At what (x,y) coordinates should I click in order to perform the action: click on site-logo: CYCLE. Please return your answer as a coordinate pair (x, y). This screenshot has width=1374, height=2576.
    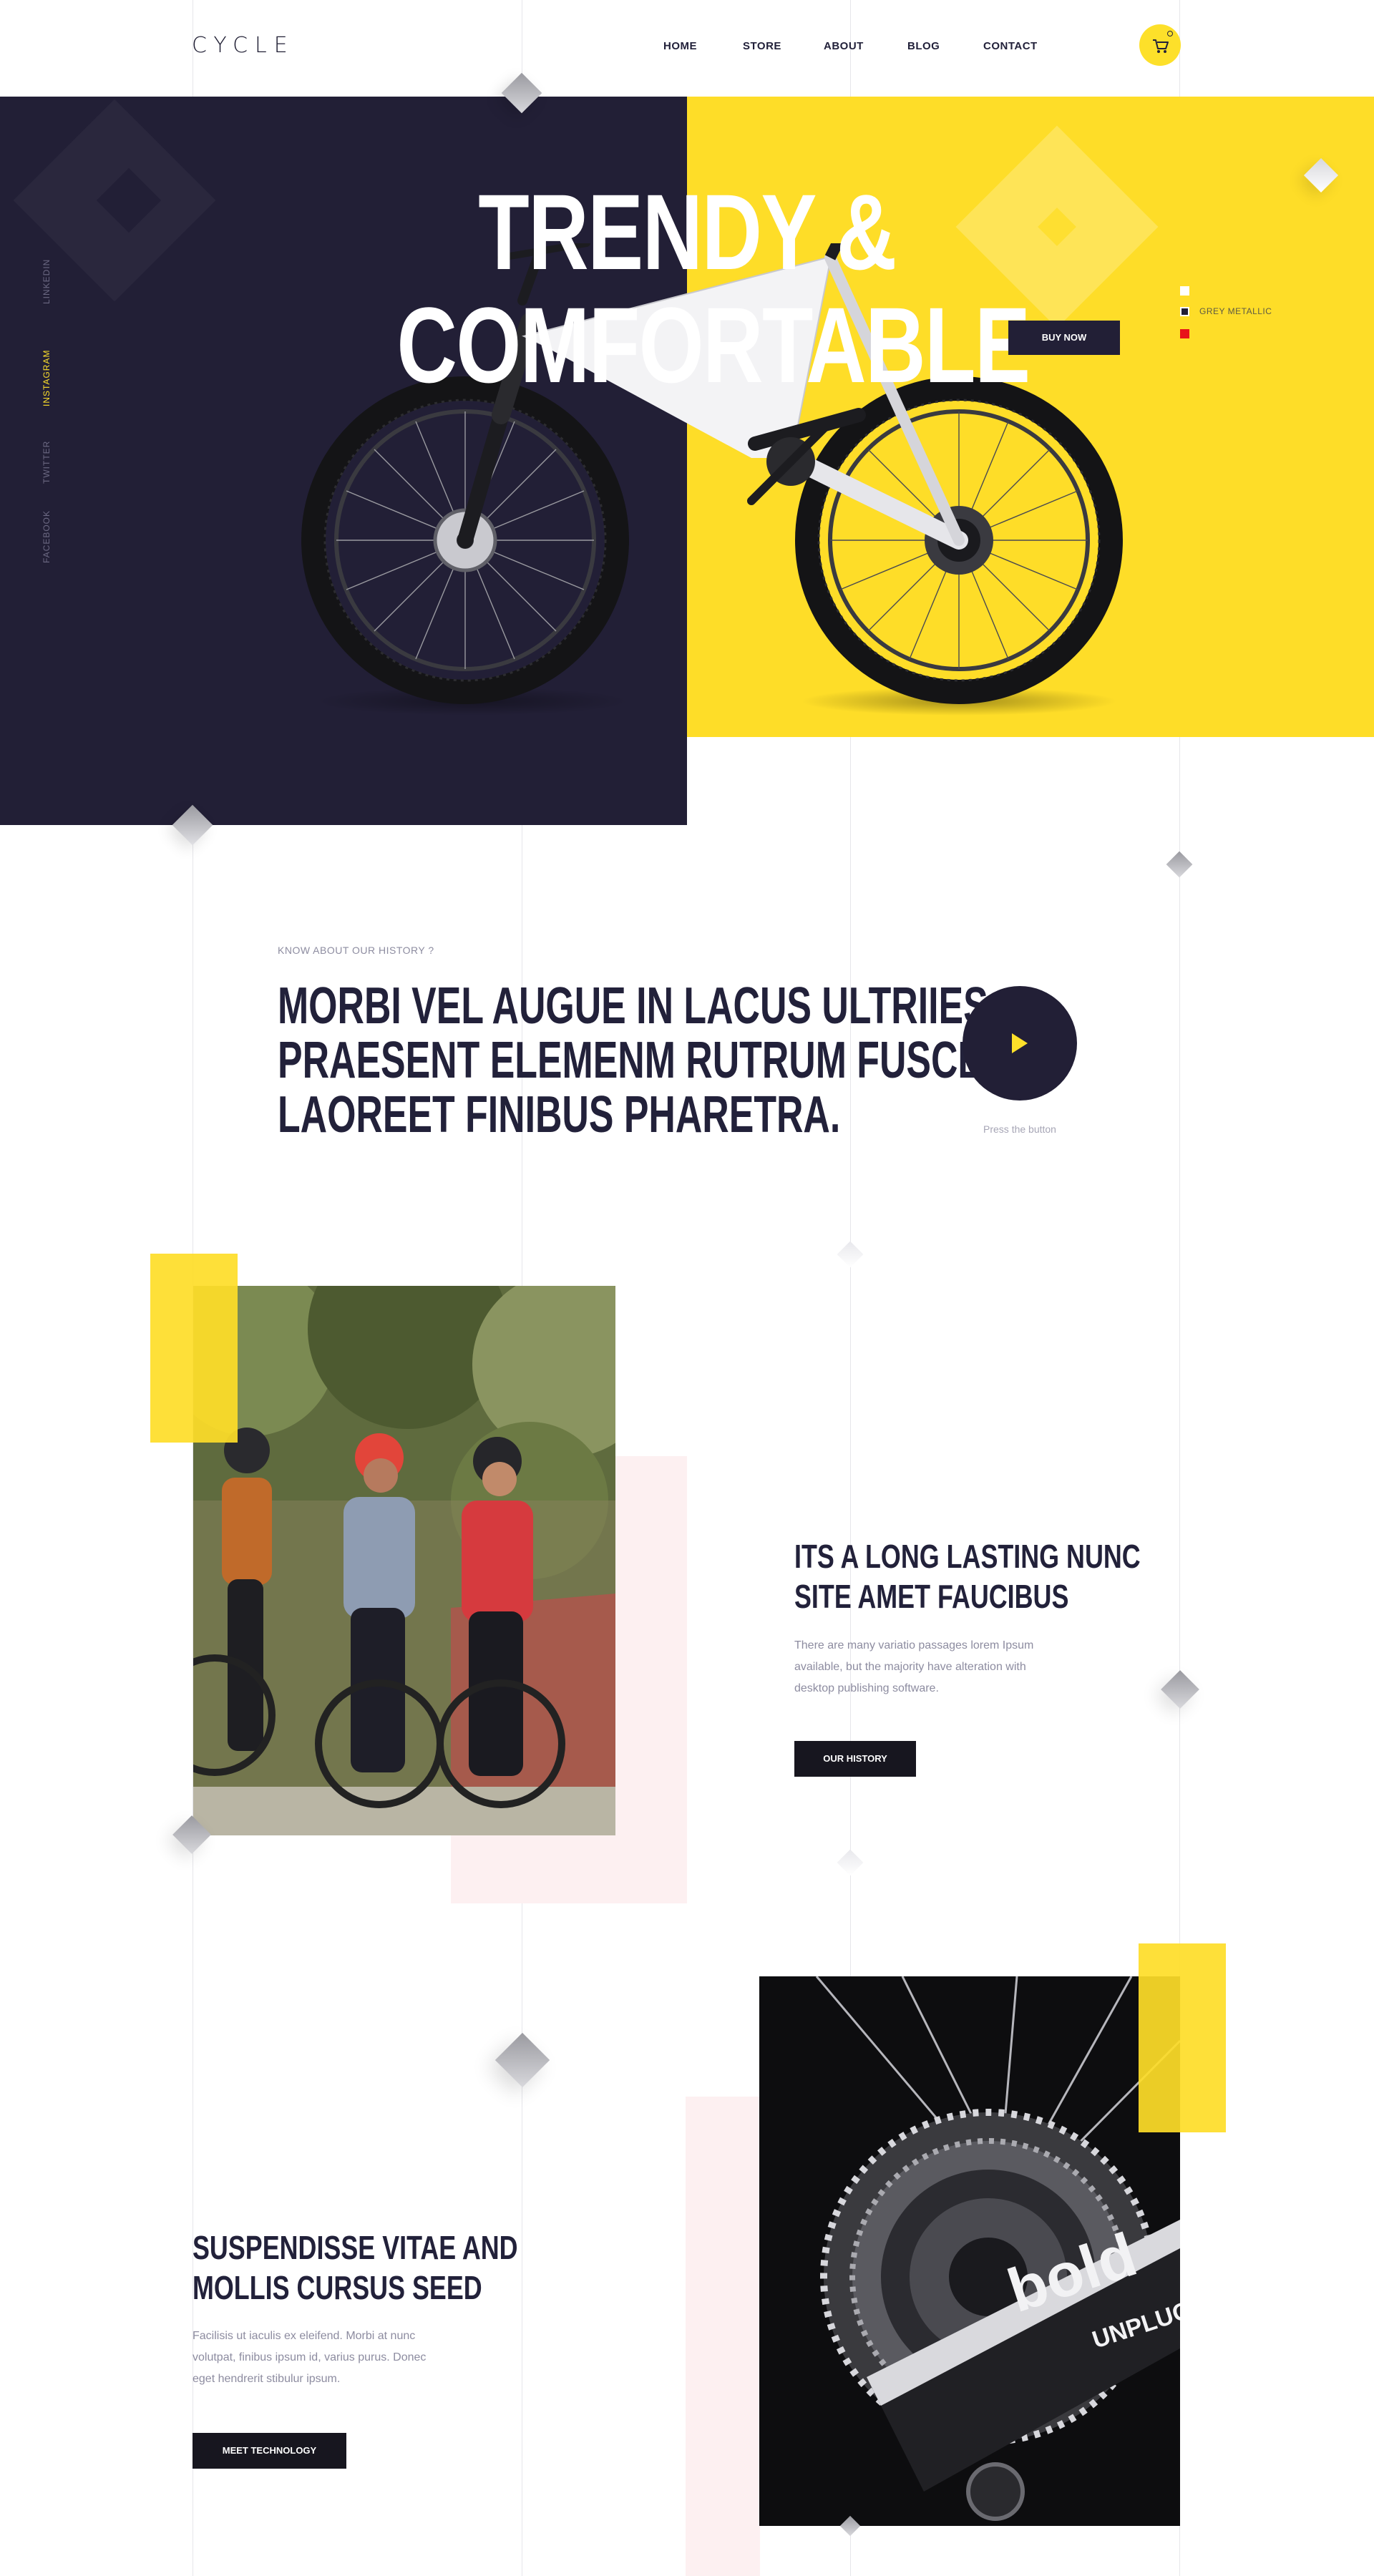
    Looking at the image, I should click on (243, 45).